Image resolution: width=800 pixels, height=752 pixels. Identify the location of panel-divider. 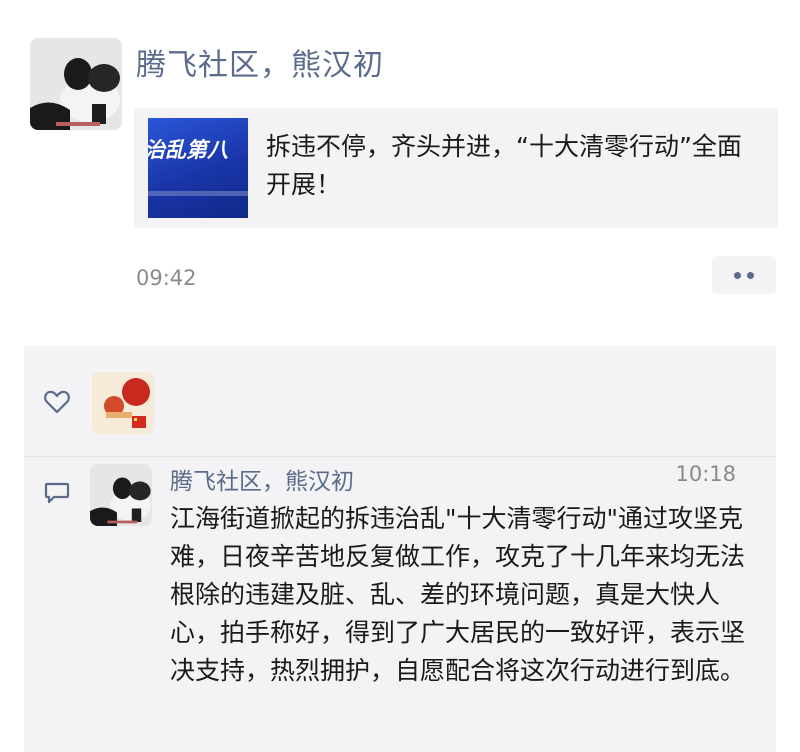
(400, 456).